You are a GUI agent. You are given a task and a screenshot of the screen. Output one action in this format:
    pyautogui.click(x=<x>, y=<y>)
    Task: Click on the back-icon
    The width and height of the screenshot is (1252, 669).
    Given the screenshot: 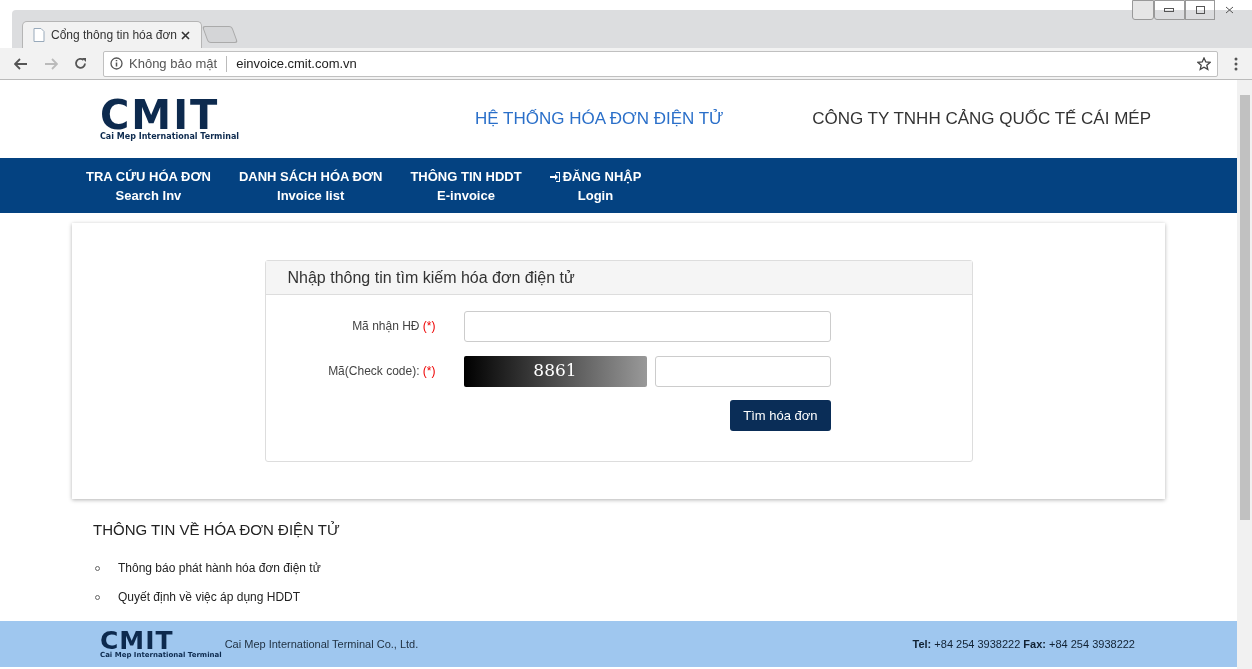 What is the action you would take?
    pyautogui.click(x=21, y=63)
    